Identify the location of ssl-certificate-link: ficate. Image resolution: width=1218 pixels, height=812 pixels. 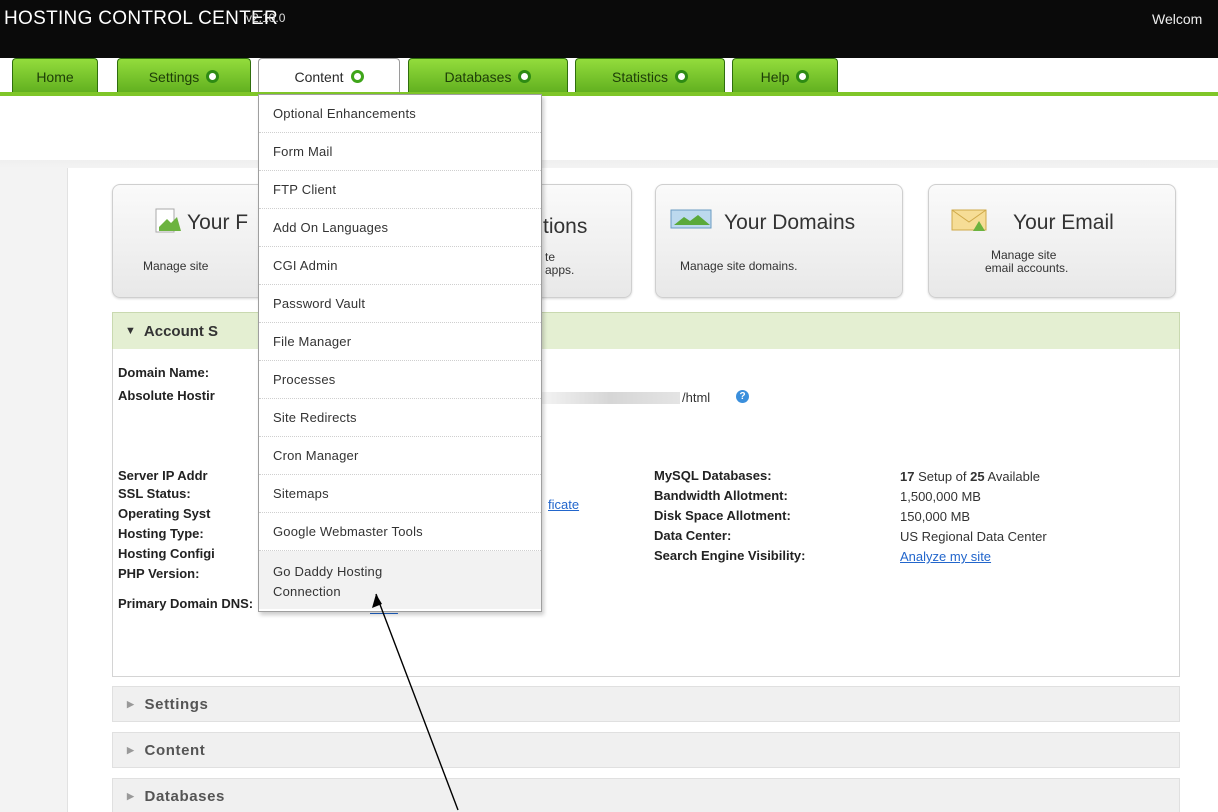
(563, 504).